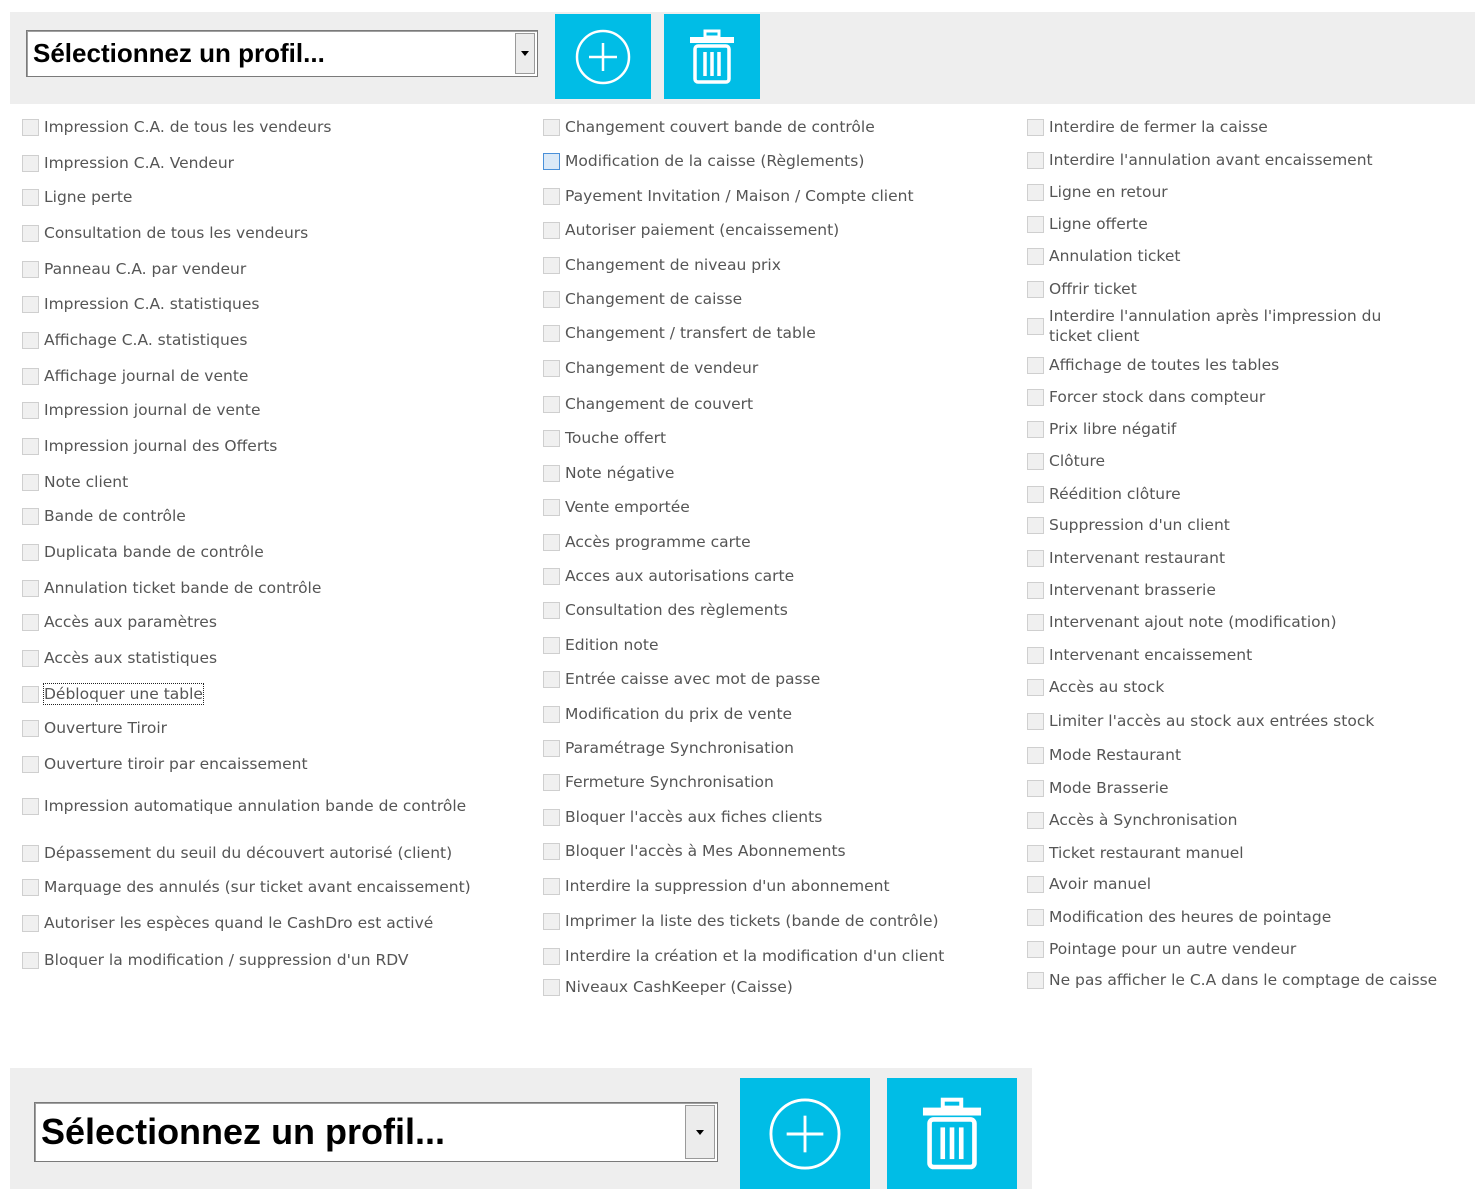 This screenshot has width=1476, height=1189. What do you see at coordinates (1179, 917) in the screenshot?
I see `permission-item: Modification des heures de pointage` at bounding box center [1179, 917].